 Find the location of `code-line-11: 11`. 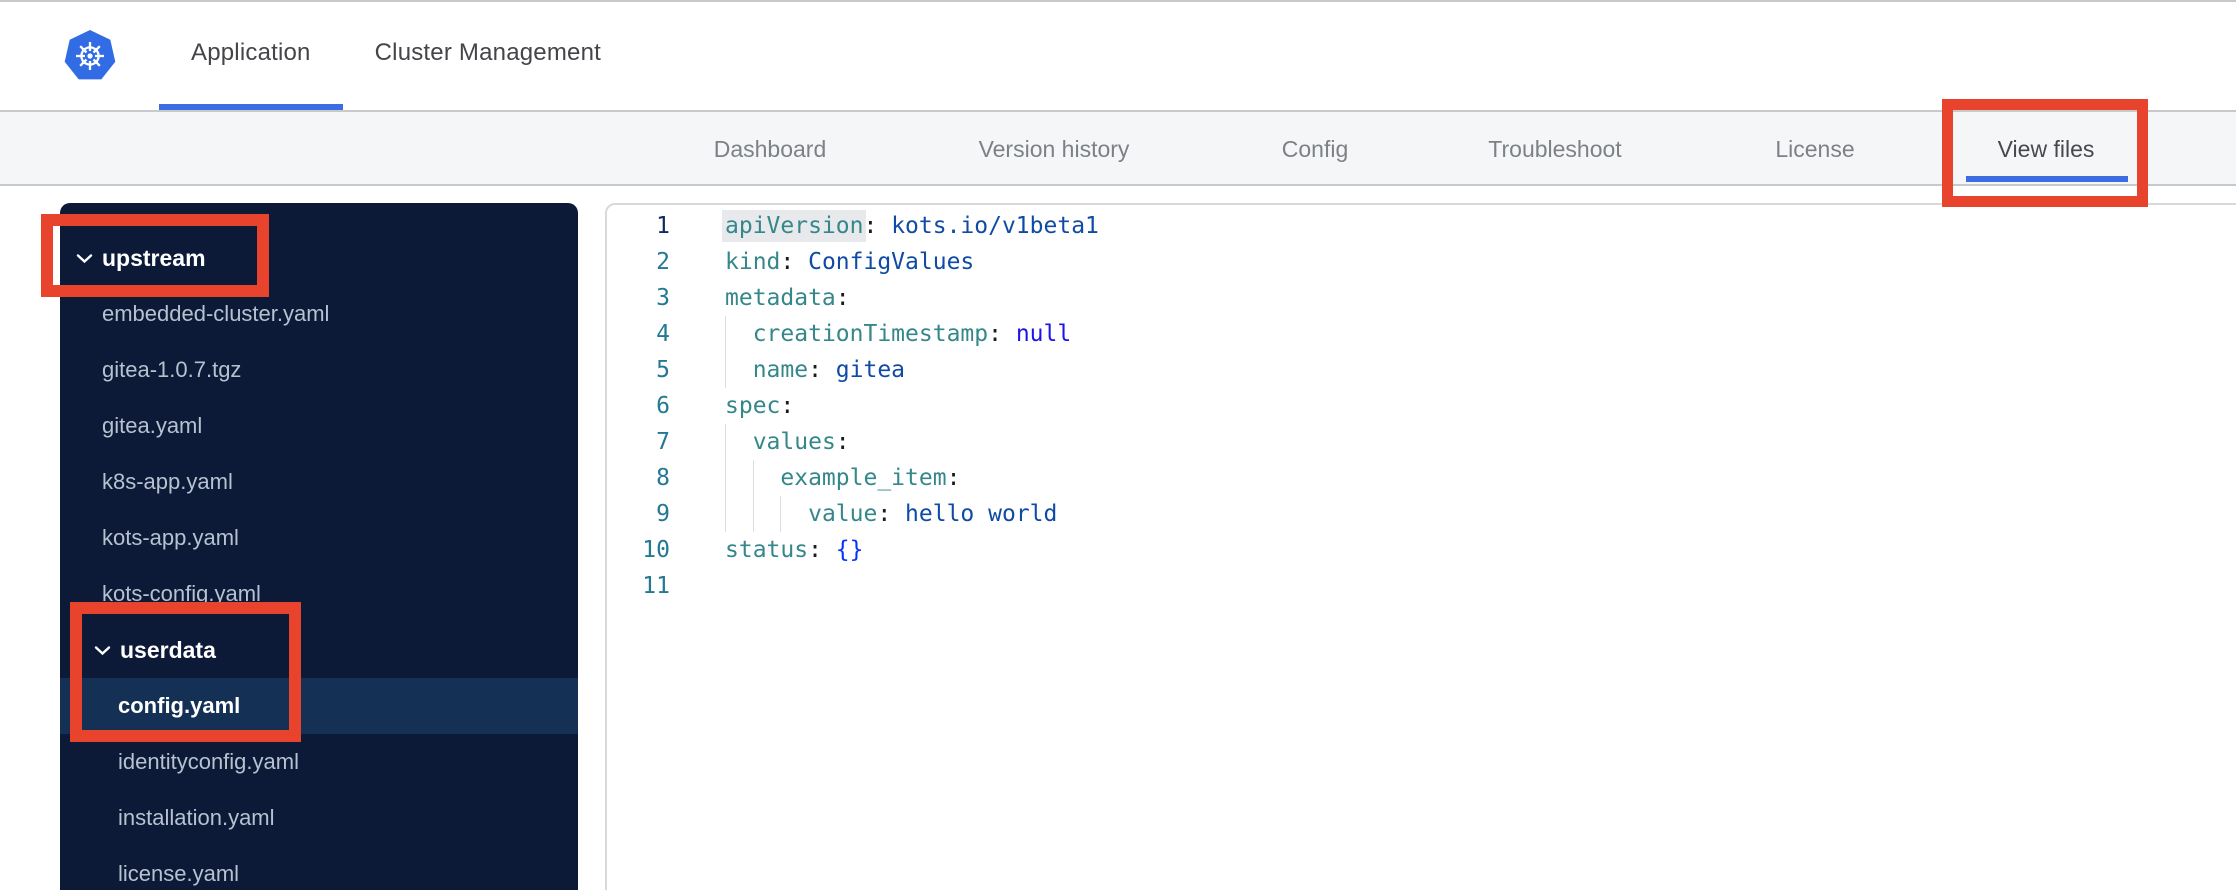

code-line-11: 11 is located at coordinates (1421, 586).